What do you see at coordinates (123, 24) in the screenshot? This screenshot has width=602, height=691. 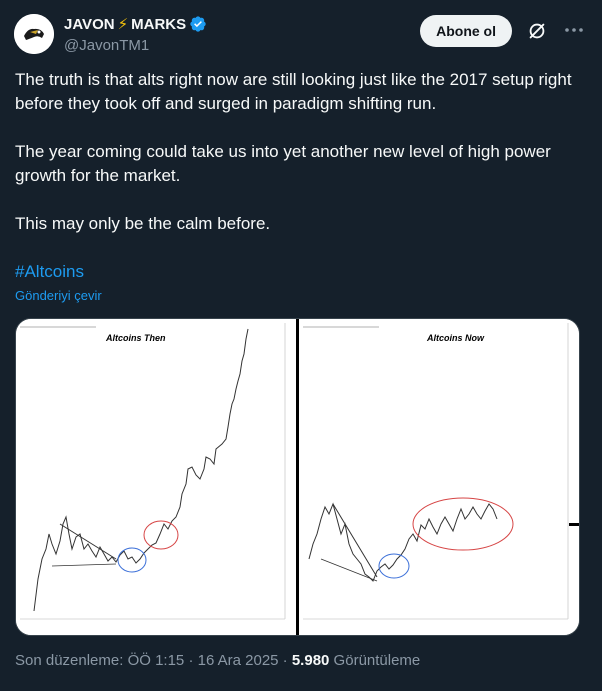 I see `author-name-emoji: ⚡` at bounding box center [123, 24].